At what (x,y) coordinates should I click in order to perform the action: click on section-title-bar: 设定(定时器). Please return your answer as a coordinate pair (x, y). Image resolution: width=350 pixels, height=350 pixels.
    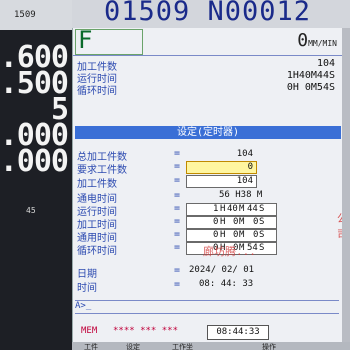
    Looking at the image, I should click on (208, 132).